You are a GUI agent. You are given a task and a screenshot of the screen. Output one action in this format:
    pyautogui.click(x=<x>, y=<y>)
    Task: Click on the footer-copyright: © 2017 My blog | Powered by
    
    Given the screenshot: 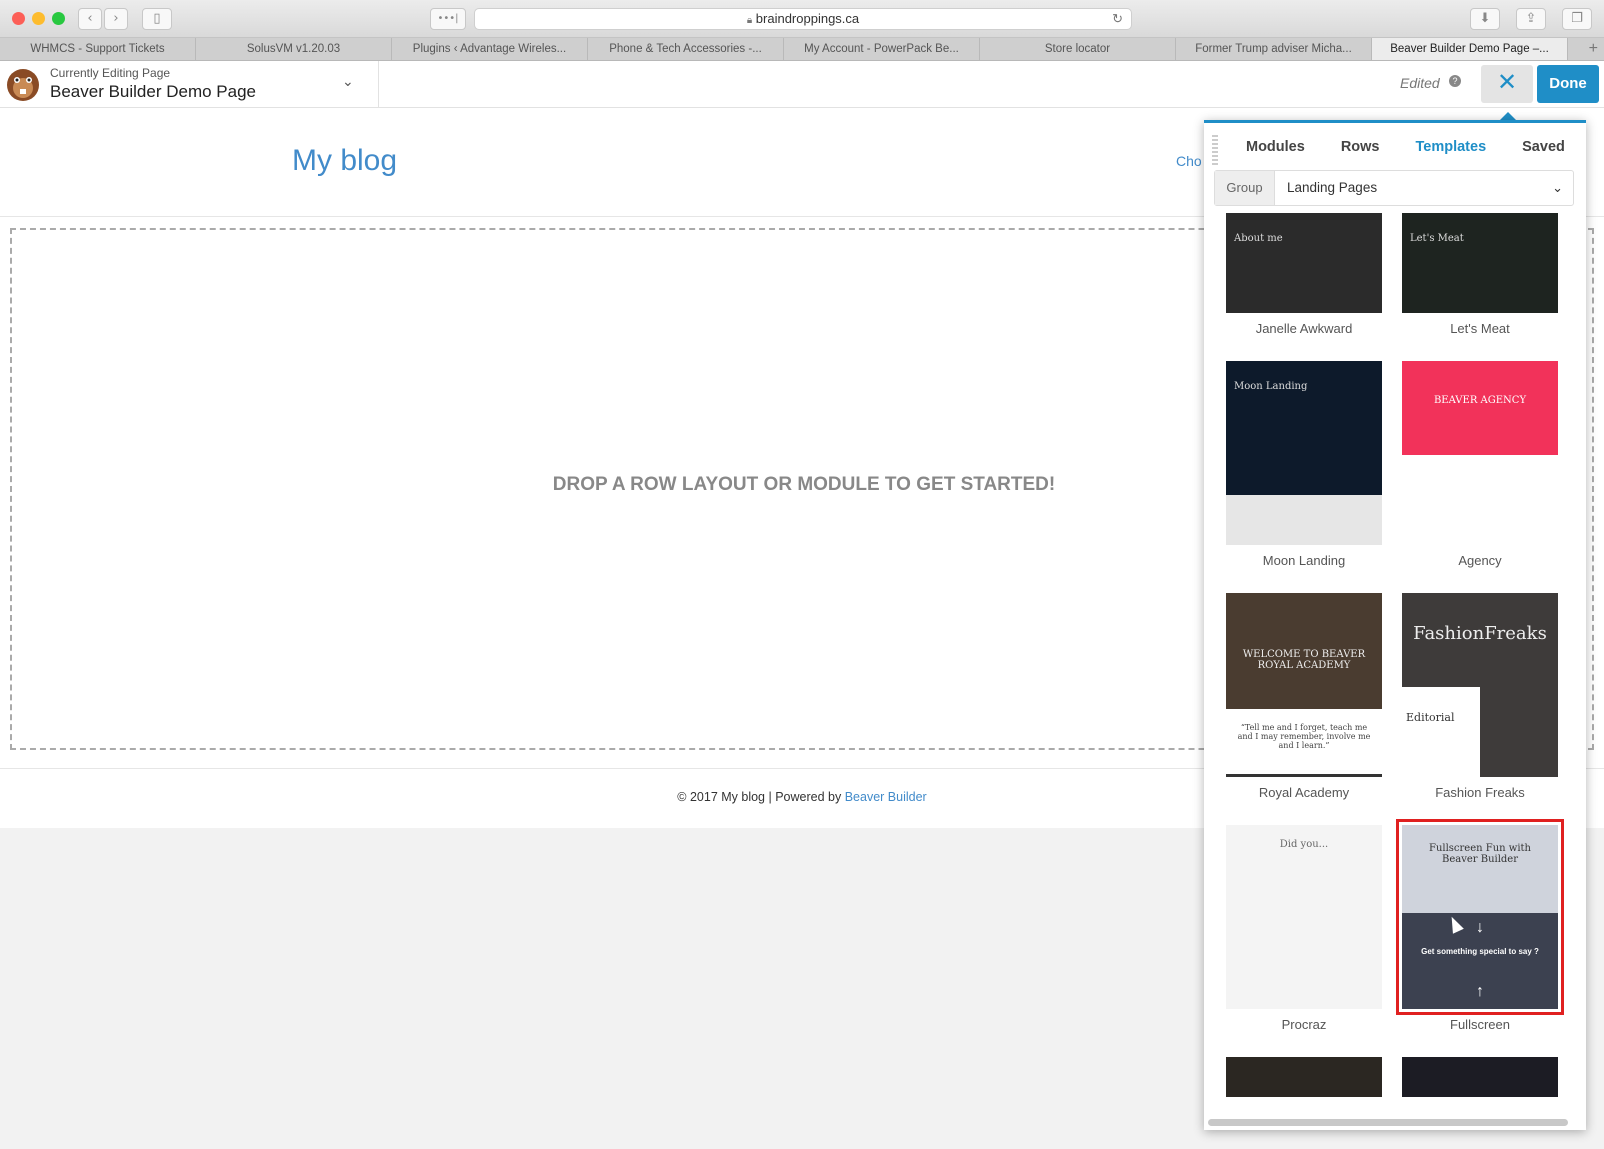 What is the action you would take?
    pyautogui.click(x=761, y=797)
    